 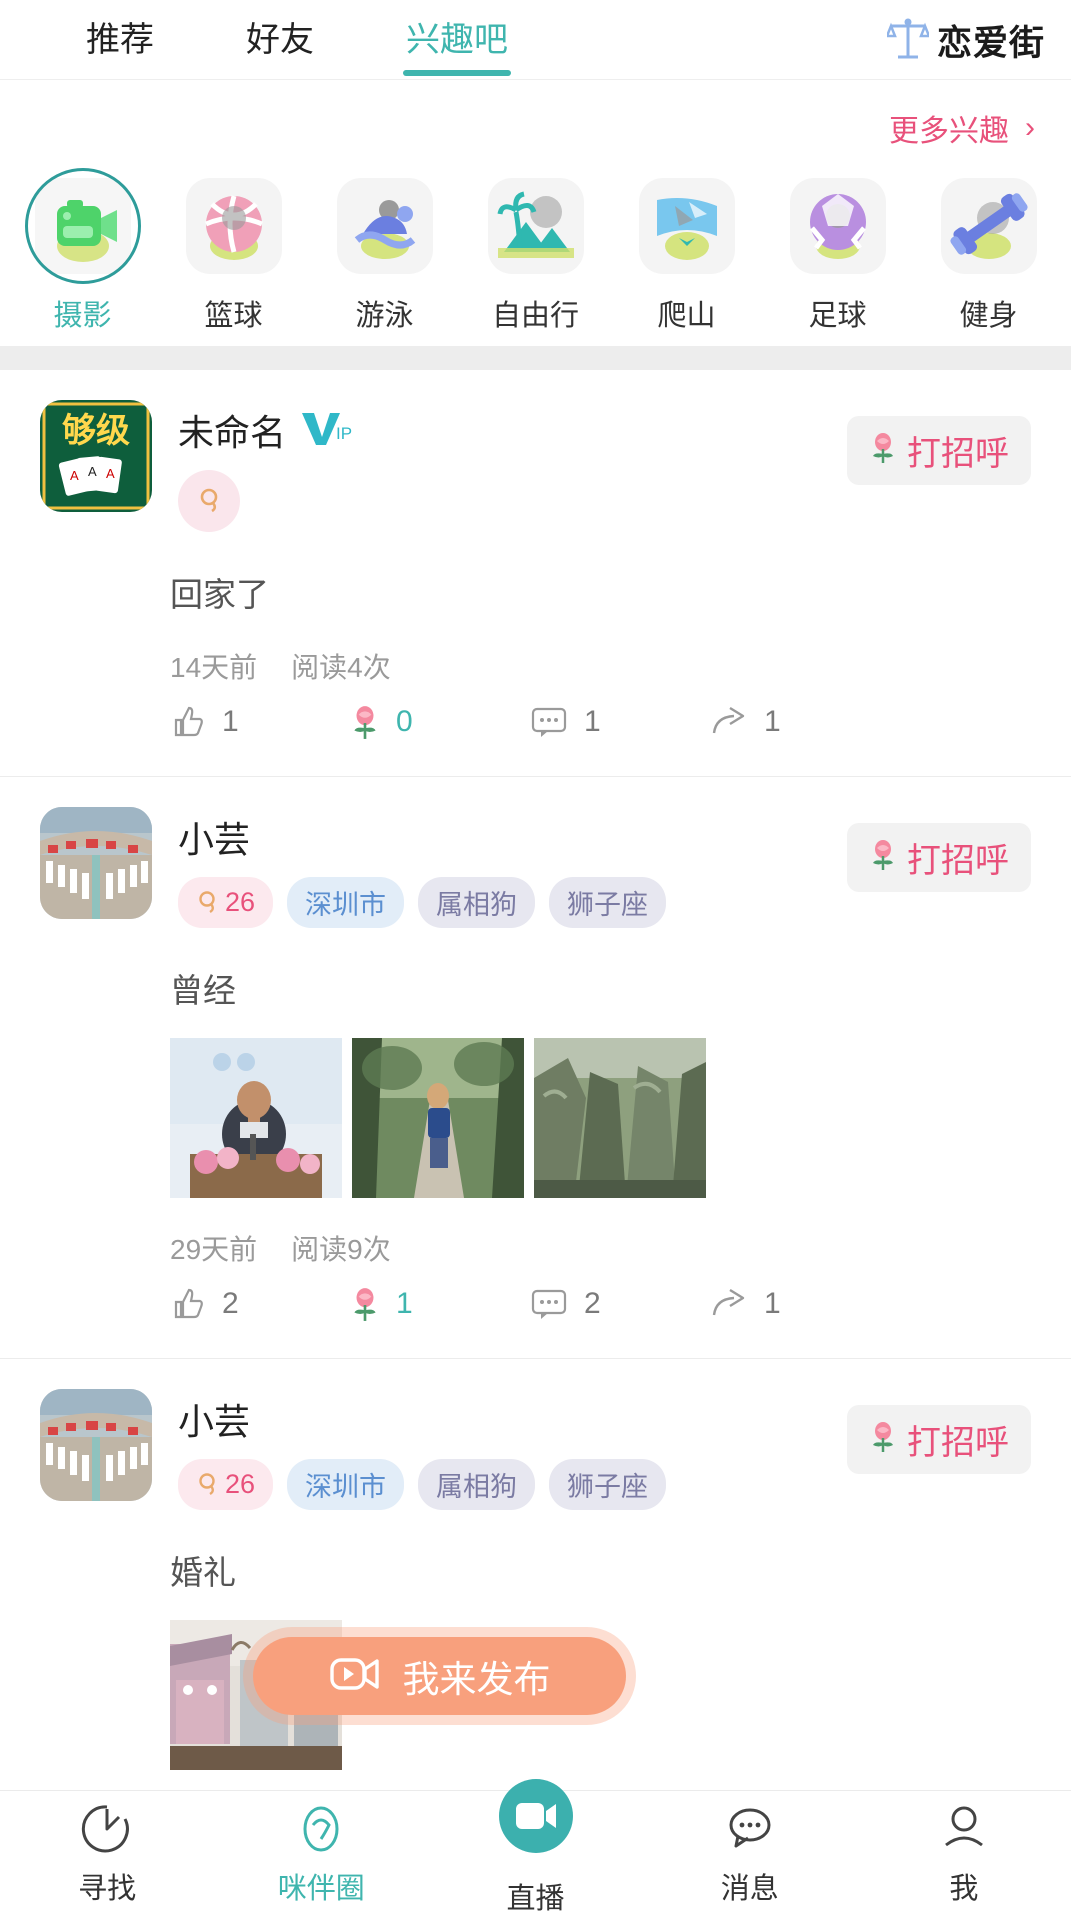 What do you see at coordinates (988, 316) in the screenshot?
I see `category-label: 健身` at bounding box center [988, 316].